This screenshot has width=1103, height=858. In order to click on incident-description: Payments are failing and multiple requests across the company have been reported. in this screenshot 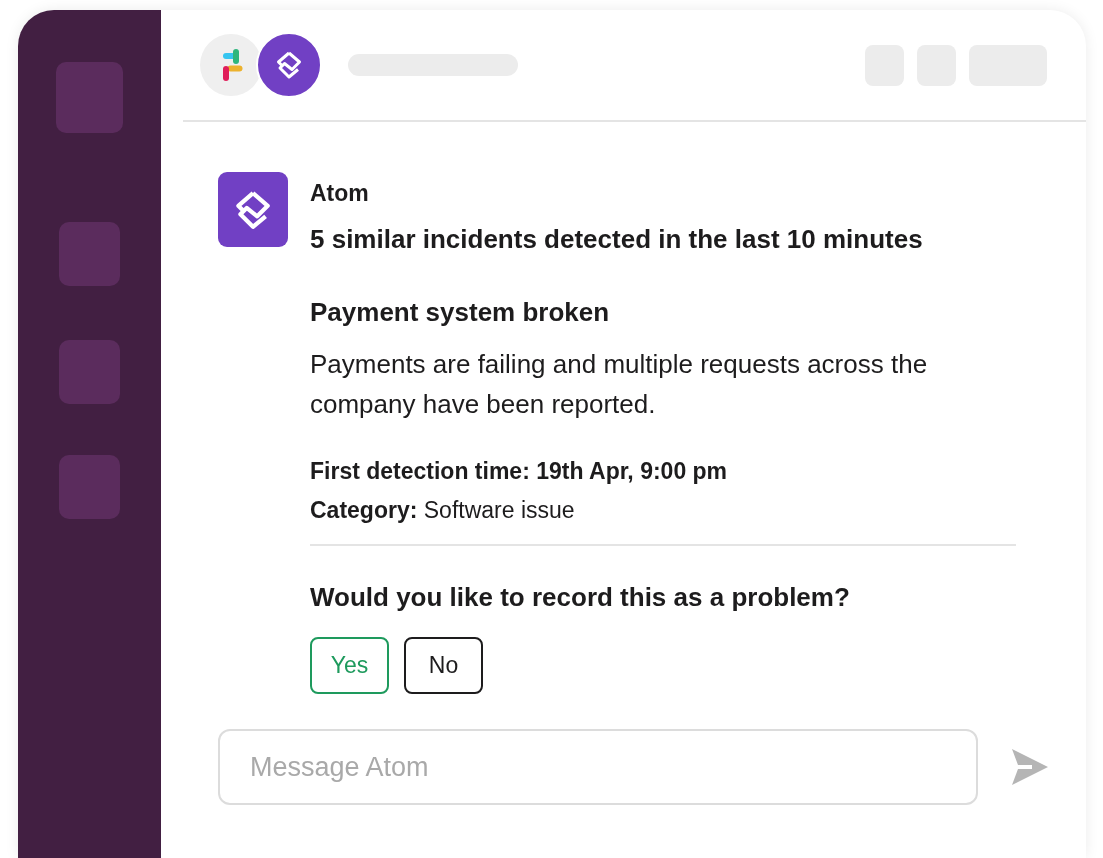, I will do `click(619, 384)`.